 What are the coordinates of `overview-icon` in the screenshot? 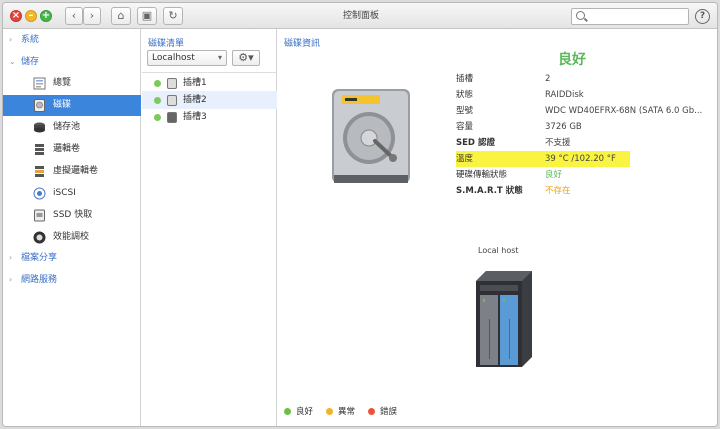 It's located at (39, 83).